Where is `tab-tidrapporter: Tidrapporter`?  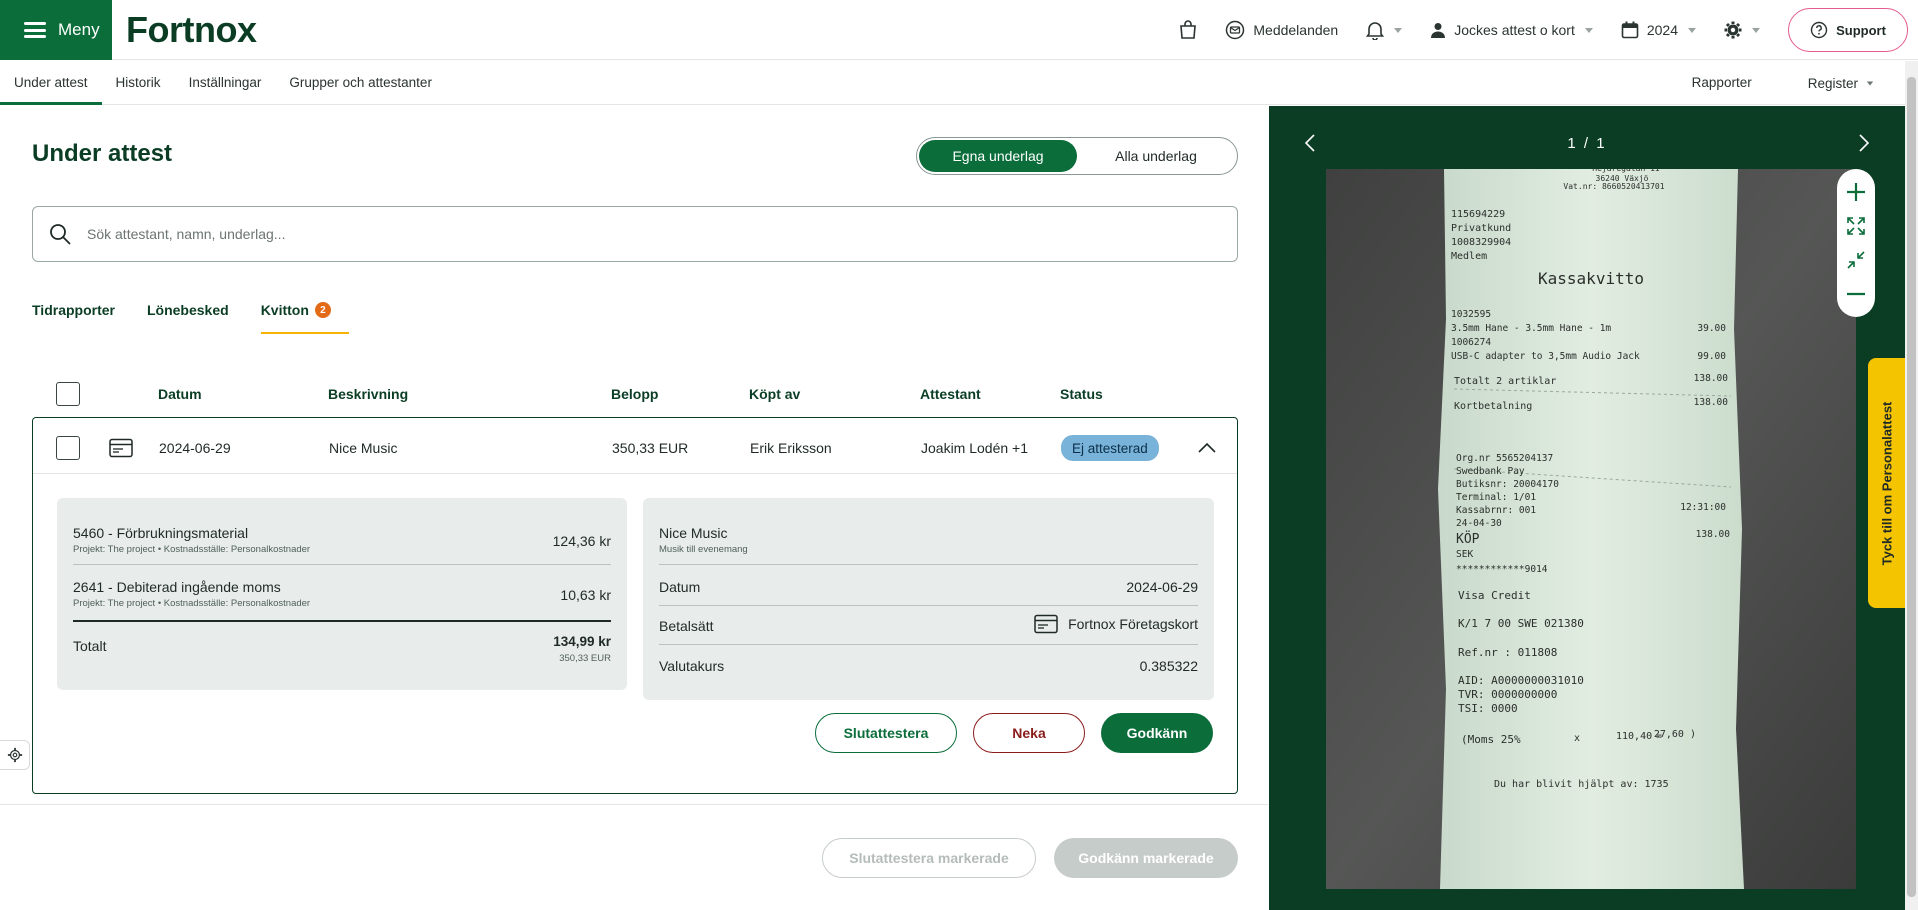
tab-tidrapporter: Tidrapporter is located at coordinates (73, 314).